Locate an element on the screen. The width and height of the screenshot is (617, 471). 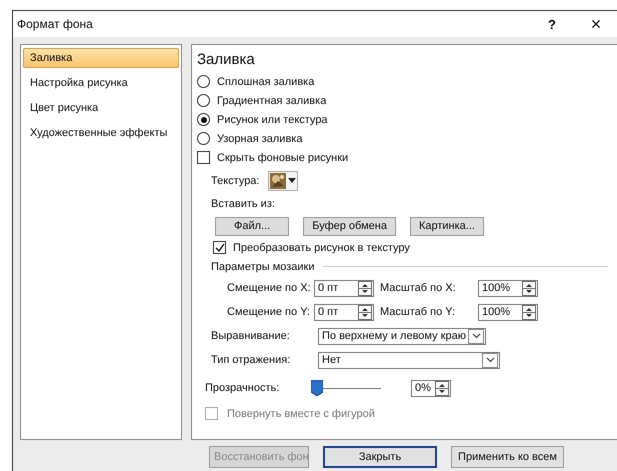
sidebar-item: Цвет рисунка is located at coordinates (101, 108).